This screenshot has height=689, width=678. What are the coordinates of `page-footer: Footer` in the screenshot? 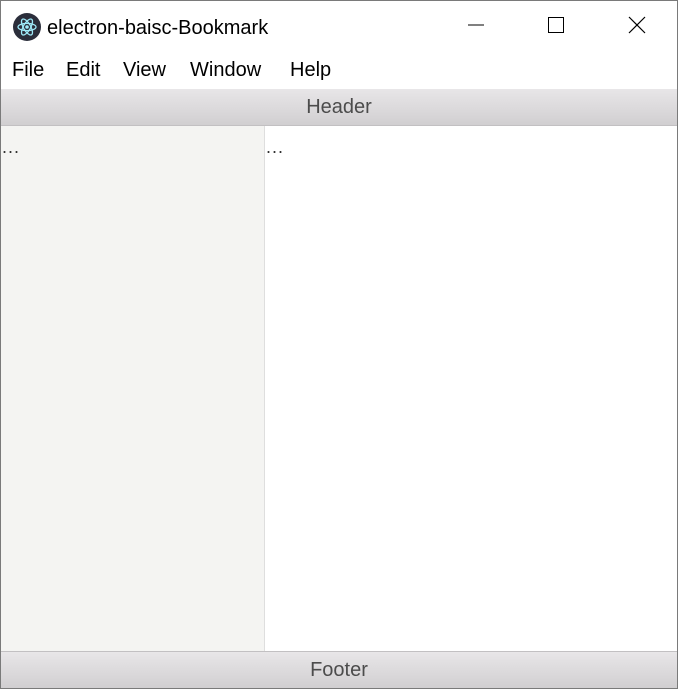 It's located at (339, 669).